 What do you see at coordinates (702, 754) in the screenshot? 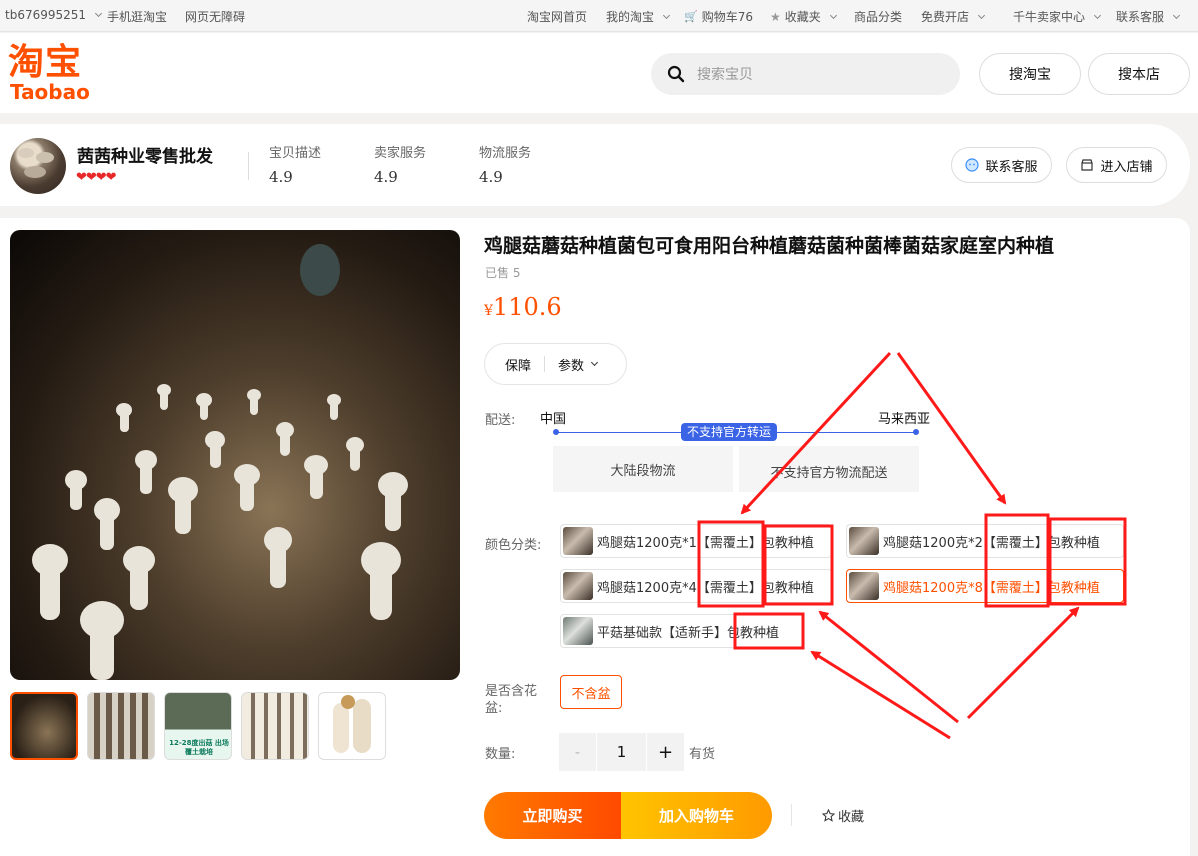
I see `stock-status: 有货` at bounding box center [702, 754].